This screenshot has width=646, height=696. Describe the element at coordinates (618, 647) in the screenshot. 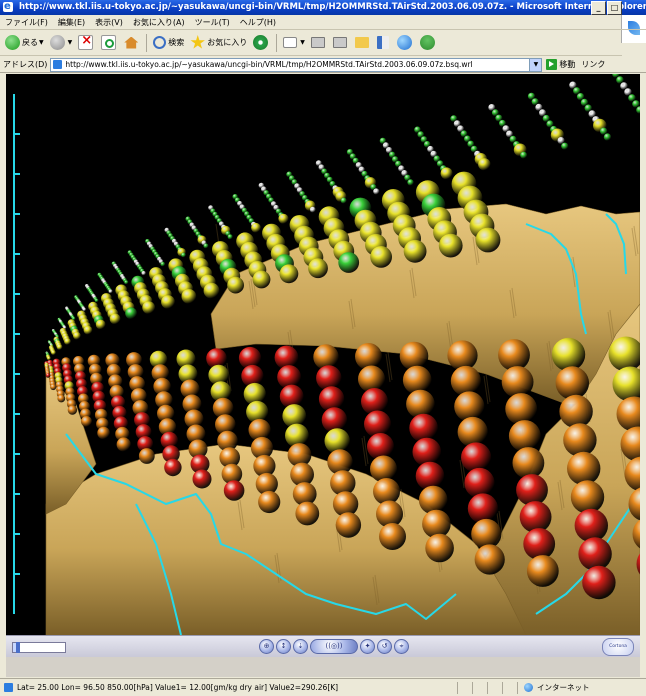

I see `cortona-logo: Cortona` at that location.